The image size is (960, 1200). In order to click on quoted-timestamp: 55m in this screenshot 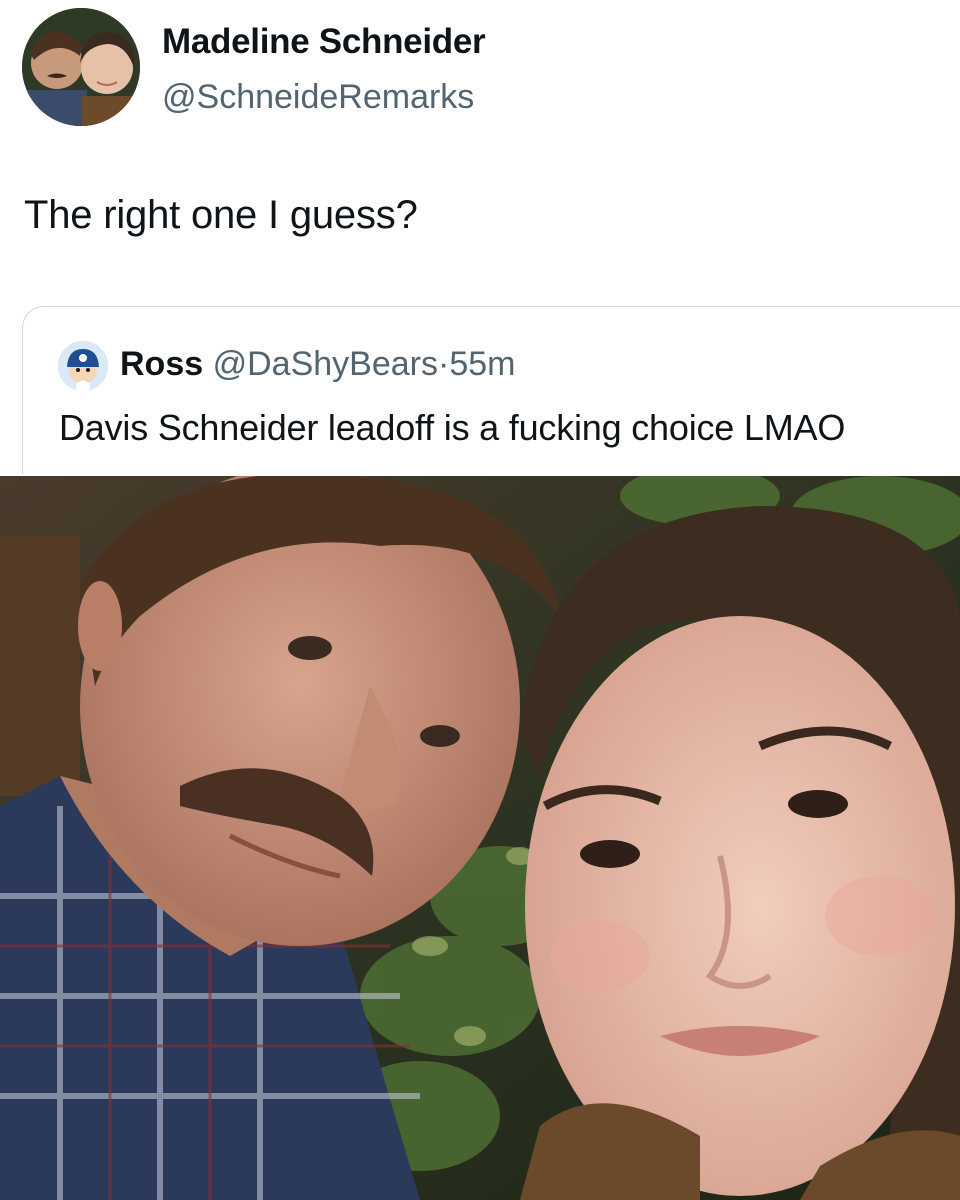, I will do `click(482, 364)`.